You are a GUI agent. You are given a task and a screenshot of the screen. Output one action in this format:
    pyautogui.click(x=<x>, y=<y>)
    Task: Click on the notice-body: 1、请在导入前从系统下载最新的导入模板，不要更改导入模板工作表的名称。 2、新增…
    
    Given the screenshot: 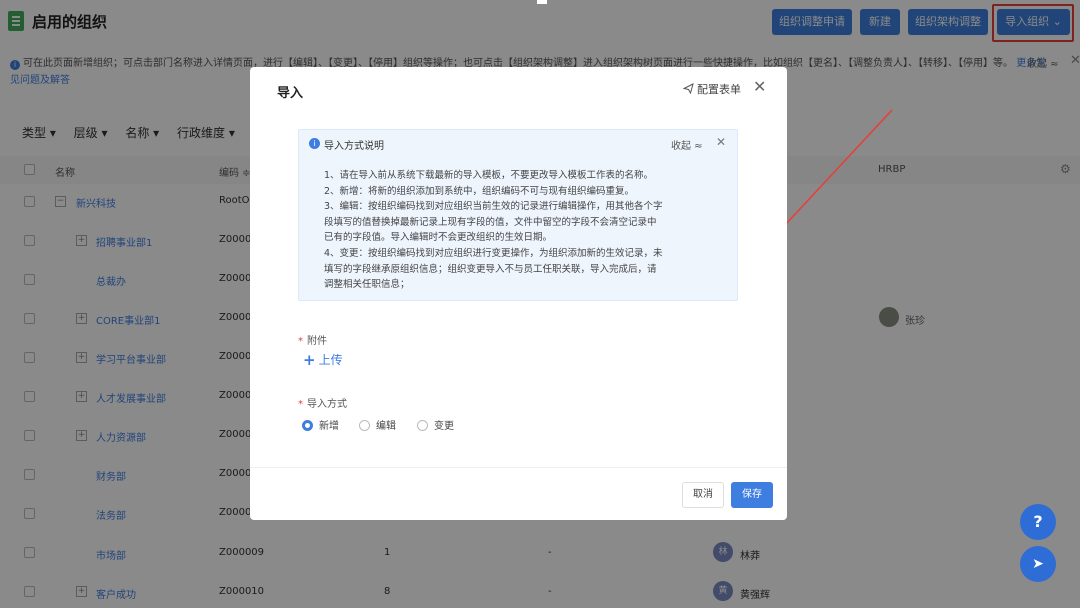 What is the action you would take?
    pyautogui.click(x=494, y=230)
    